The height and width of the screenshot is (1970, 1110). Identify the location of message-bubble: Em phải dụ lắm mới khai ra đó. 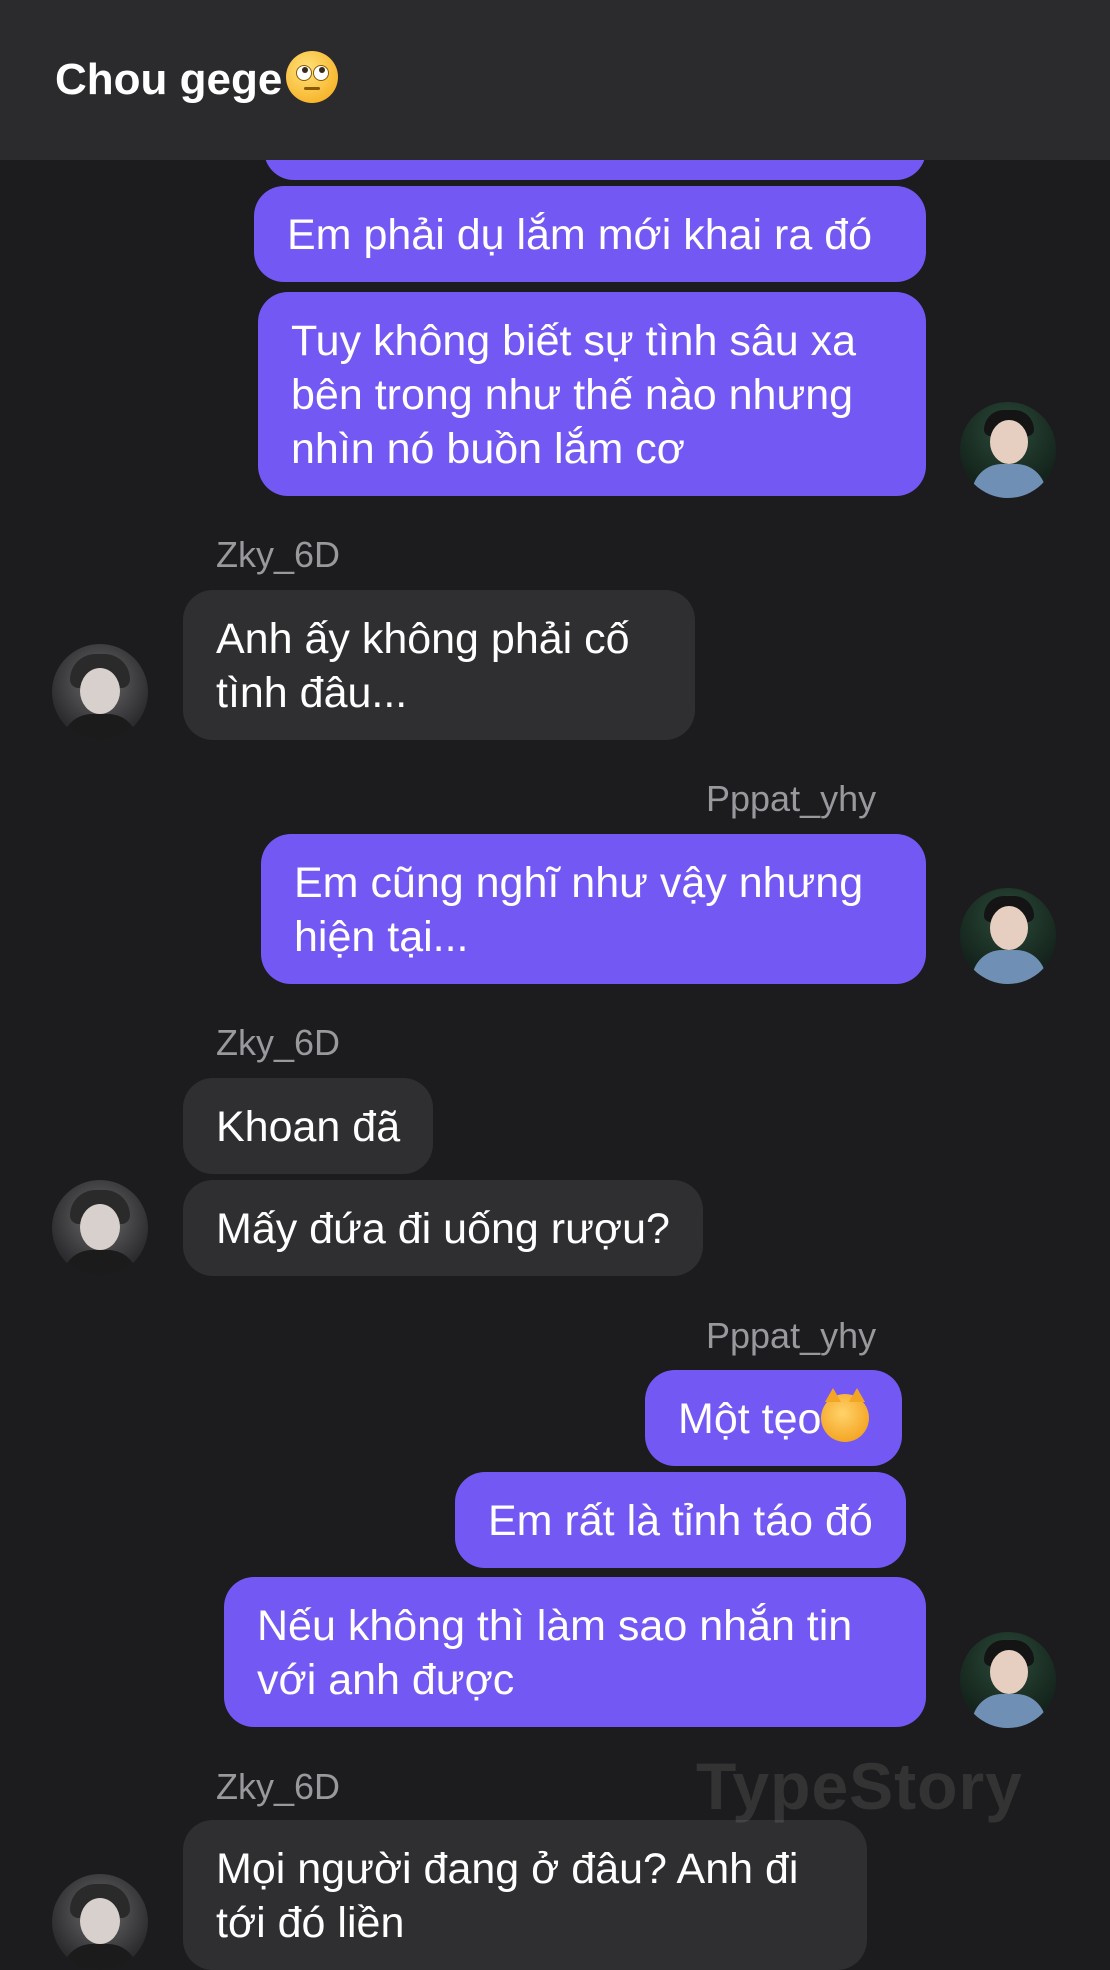
(590, 234).